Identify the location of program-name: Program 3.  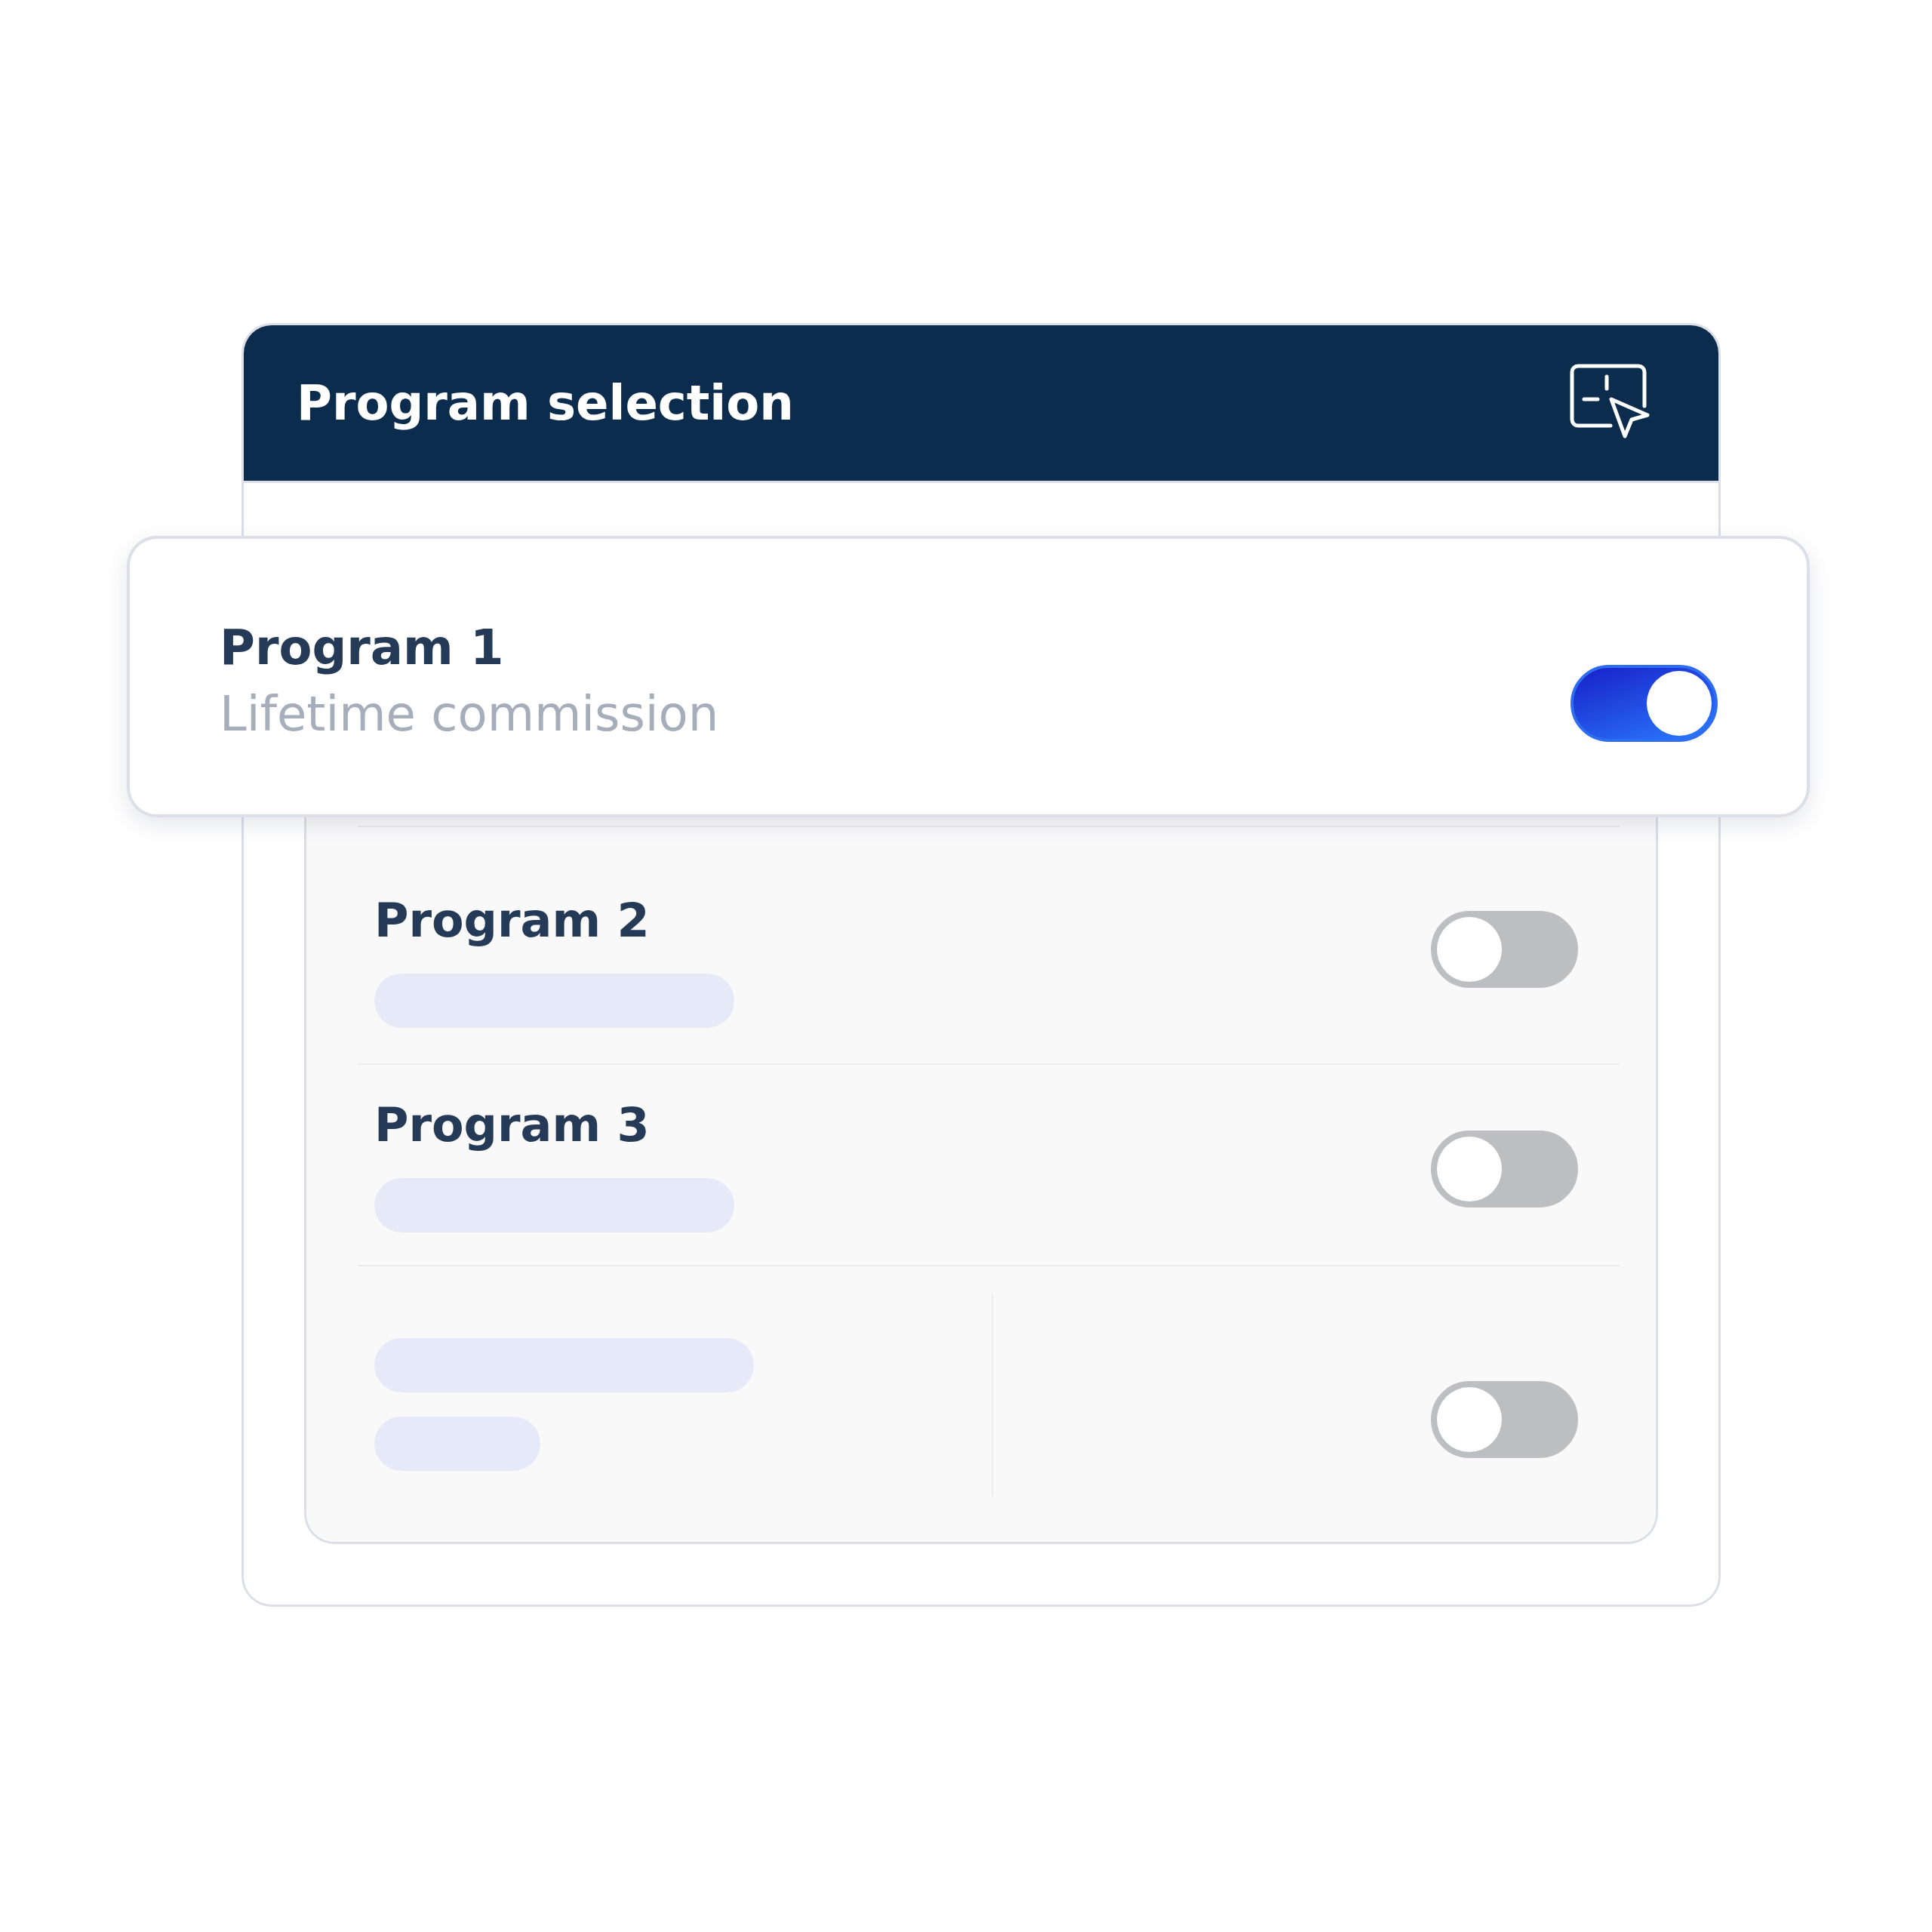
(512, 1124).